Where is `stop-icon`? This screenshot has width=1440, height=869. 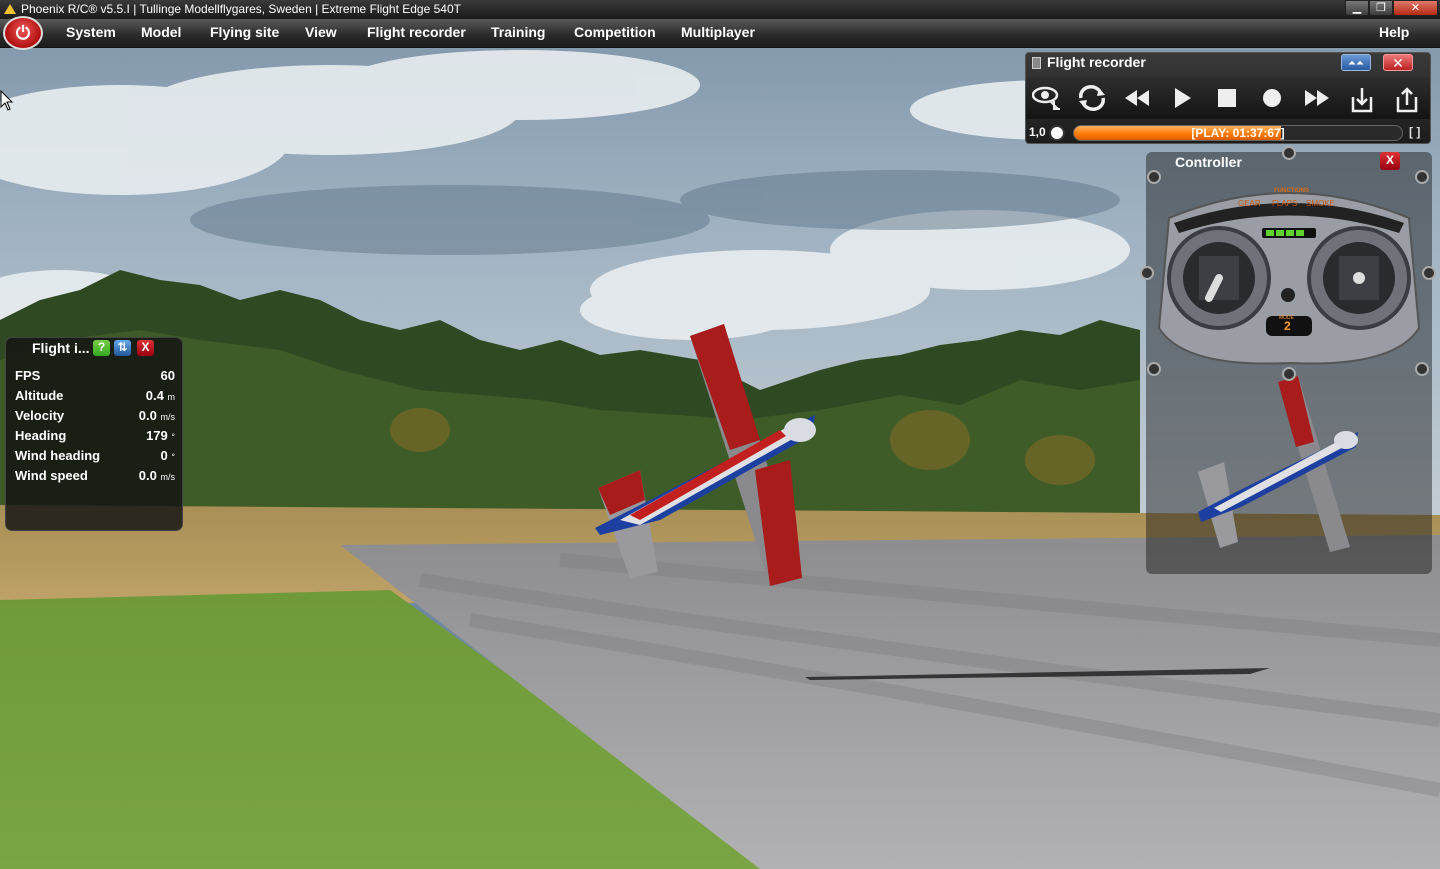 stop-icon is located at coordinates (1227, 98).